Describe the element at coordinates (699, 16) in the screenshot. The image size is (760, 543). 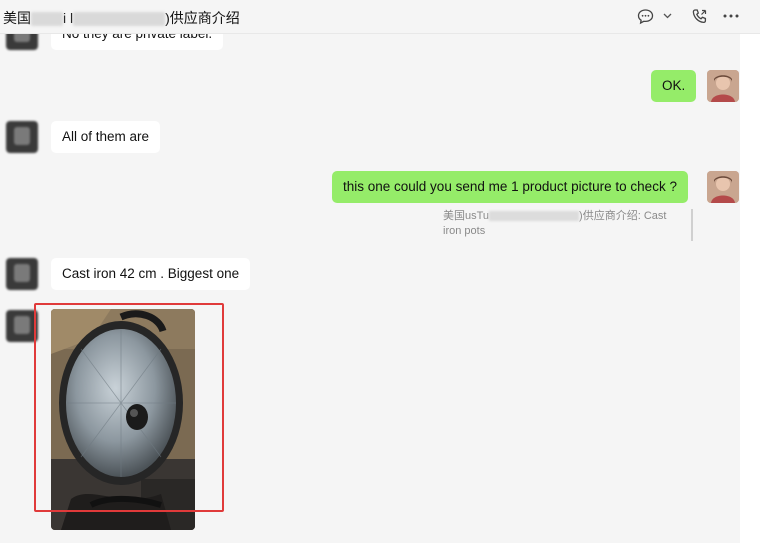
I see `phone-icon` at that location.